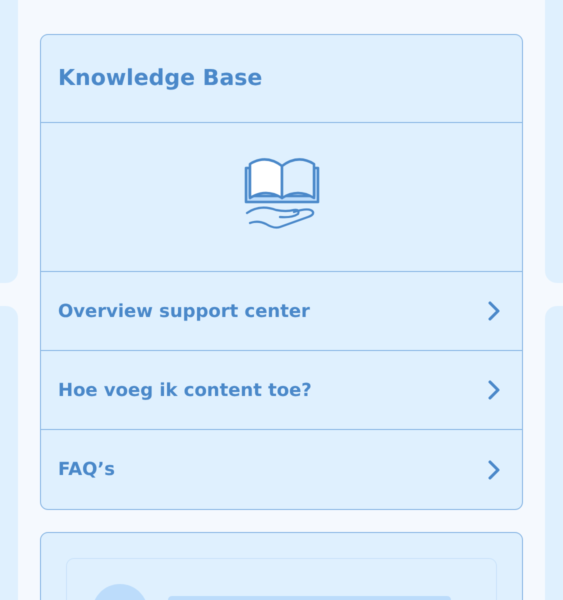 This screenshot has width=563, height=600. Describe the element at coordinates (281, 311) in the screenshot. I see `link-row: Overview support center` at that location.